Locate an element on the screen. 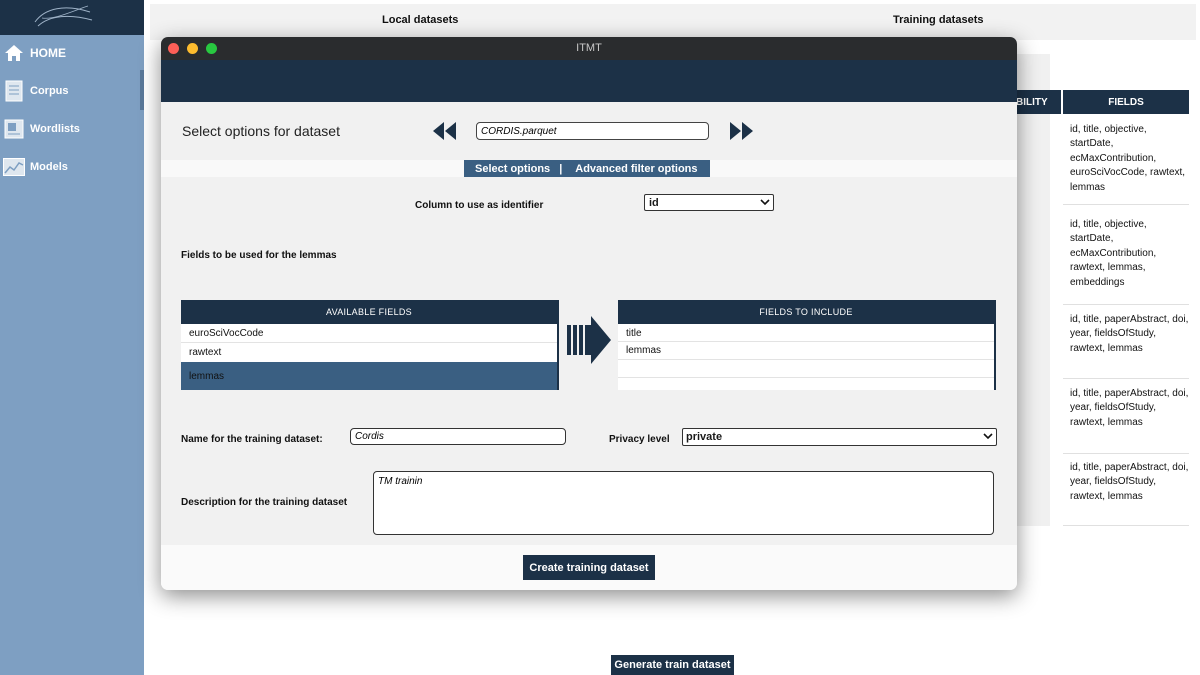 This screenshot has width=1200, height=675. sidebar-item-corpus: Corpus is located at coordinates (70, 91).